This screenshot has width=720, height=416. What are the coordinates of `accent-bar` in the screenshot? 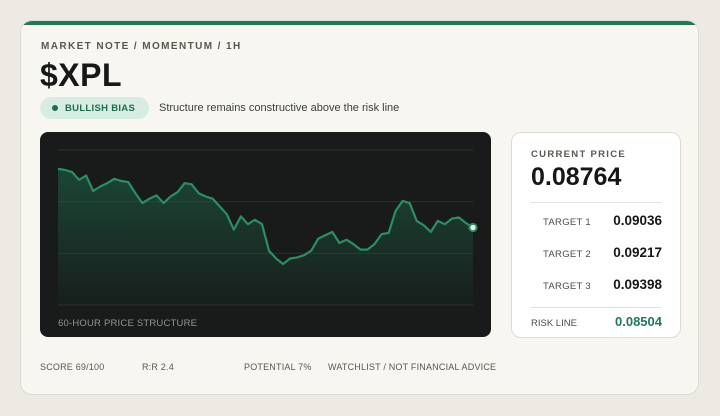 It's located at (359, 23).